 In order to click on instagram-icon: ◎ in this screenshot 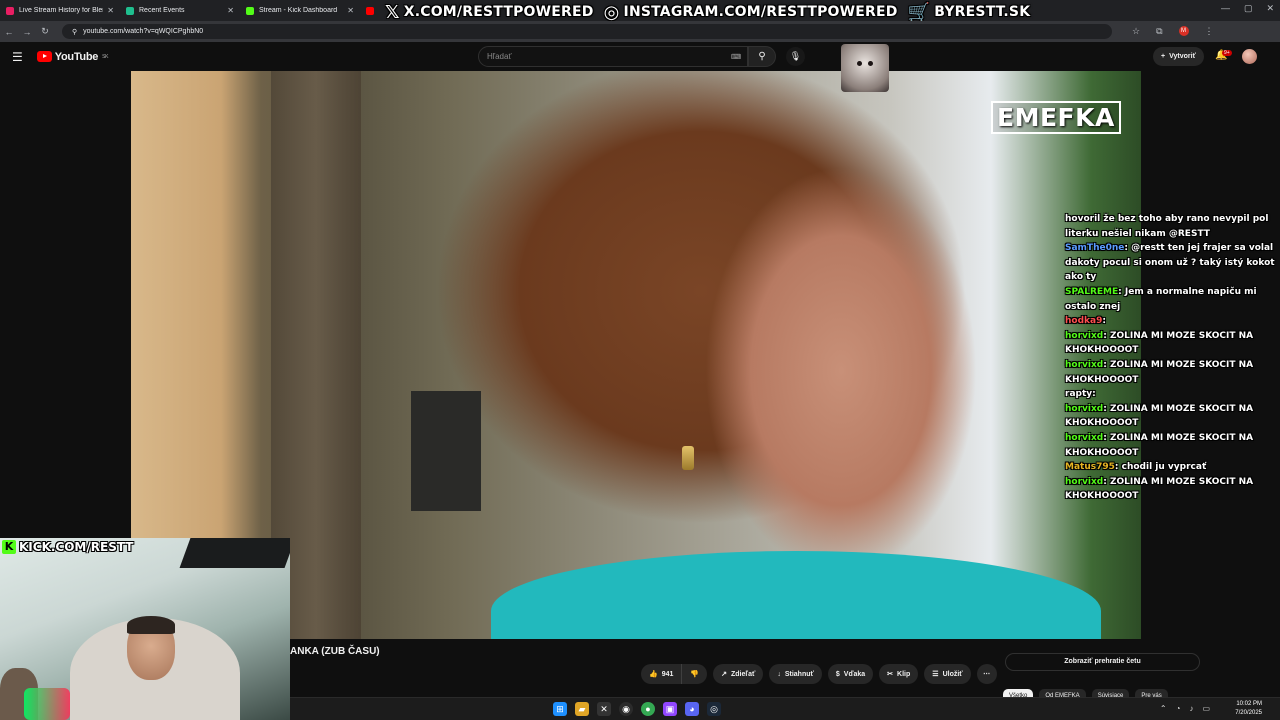, I will do `click(611, 12)`.